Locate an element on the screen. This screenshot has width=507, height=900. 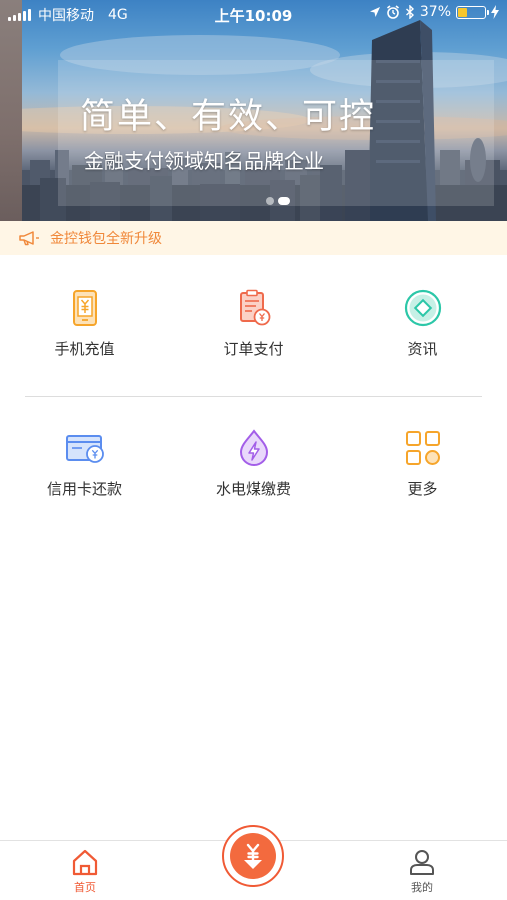
grid-item-credit-card: 信用卡还款 is located at coordinates (84, 463).